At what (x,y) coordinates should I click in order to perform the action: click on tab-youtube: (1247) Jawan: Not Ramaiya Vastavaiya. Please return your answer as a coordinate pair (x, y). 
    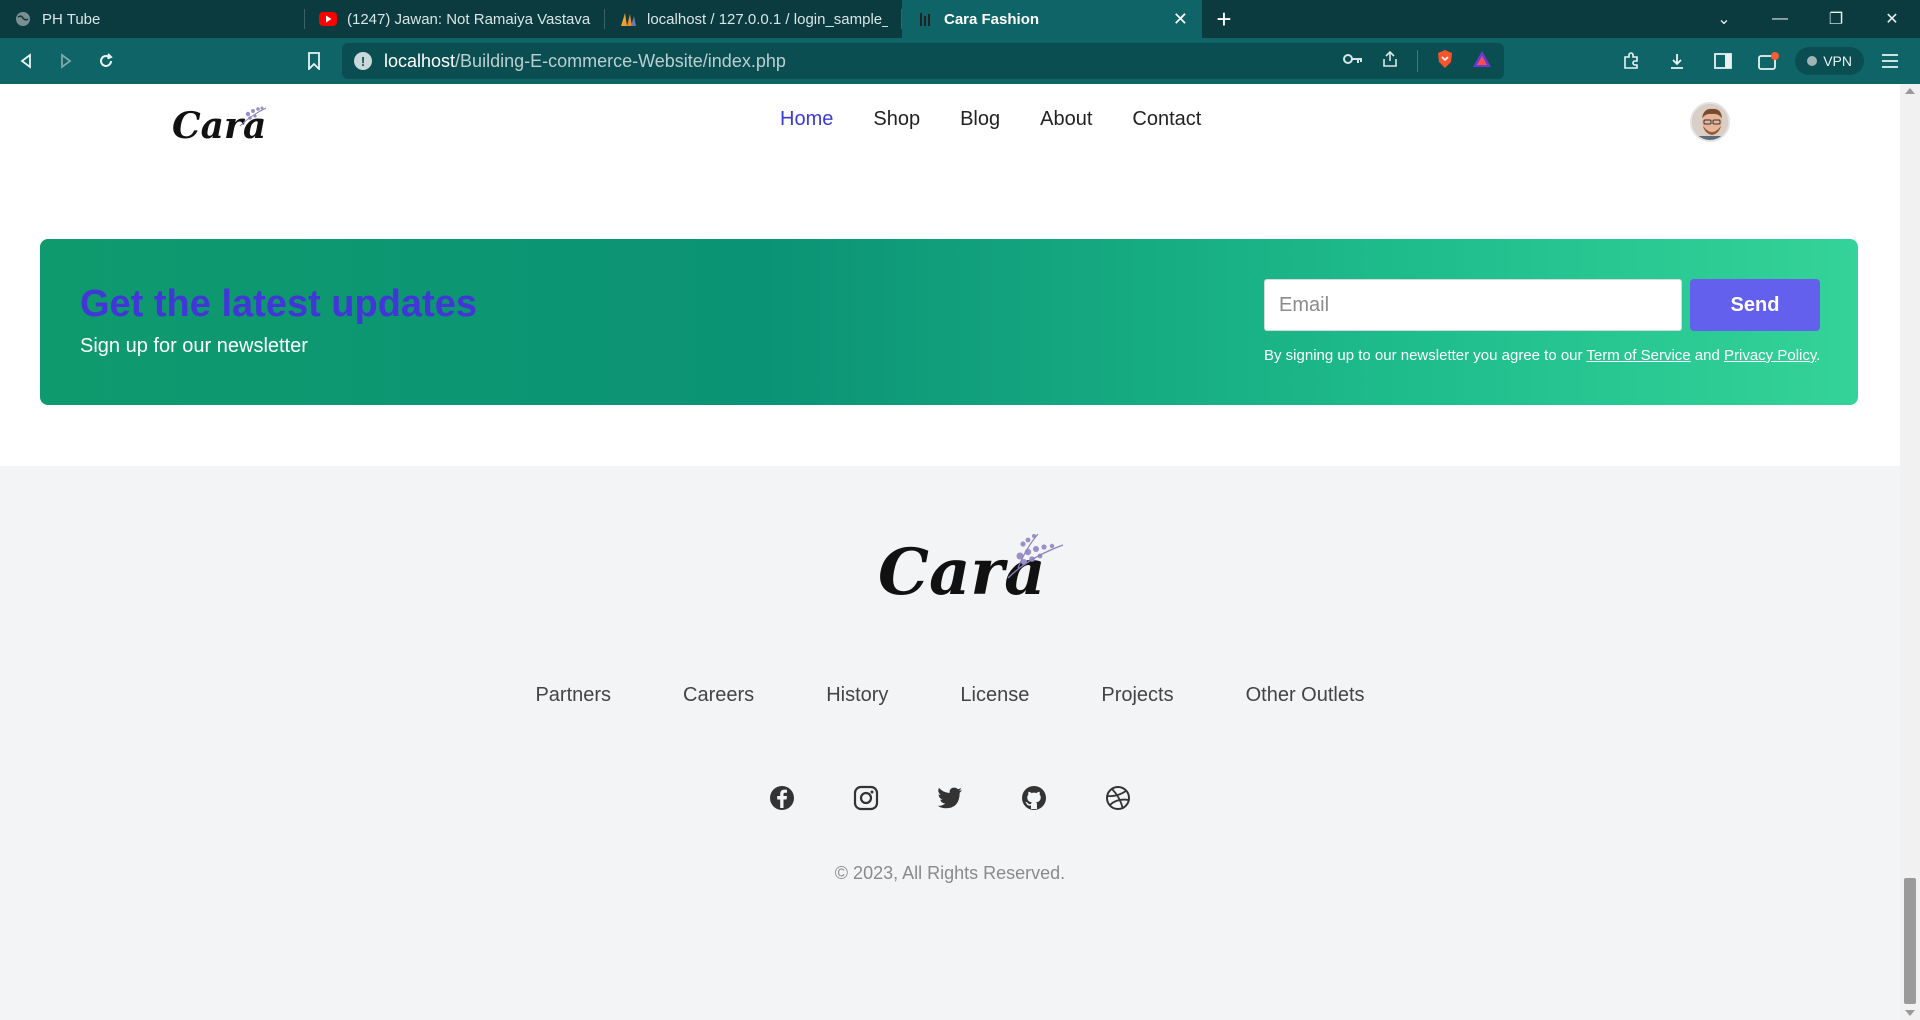
    Looking at the image, I should click on (455, 19).